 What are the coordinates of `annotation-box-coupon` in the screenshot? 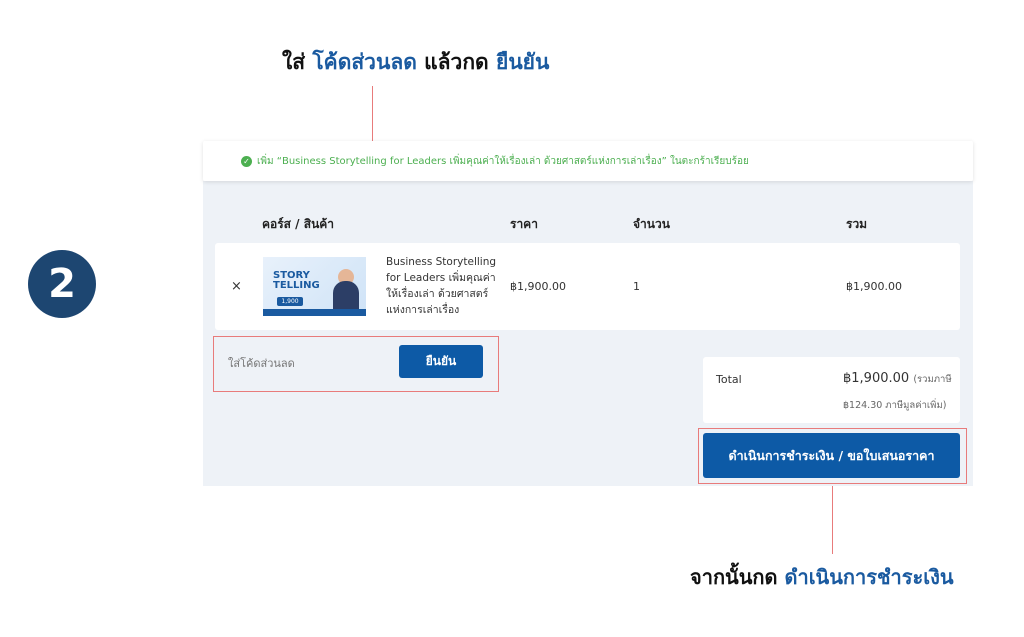 It's located at (356, 364).